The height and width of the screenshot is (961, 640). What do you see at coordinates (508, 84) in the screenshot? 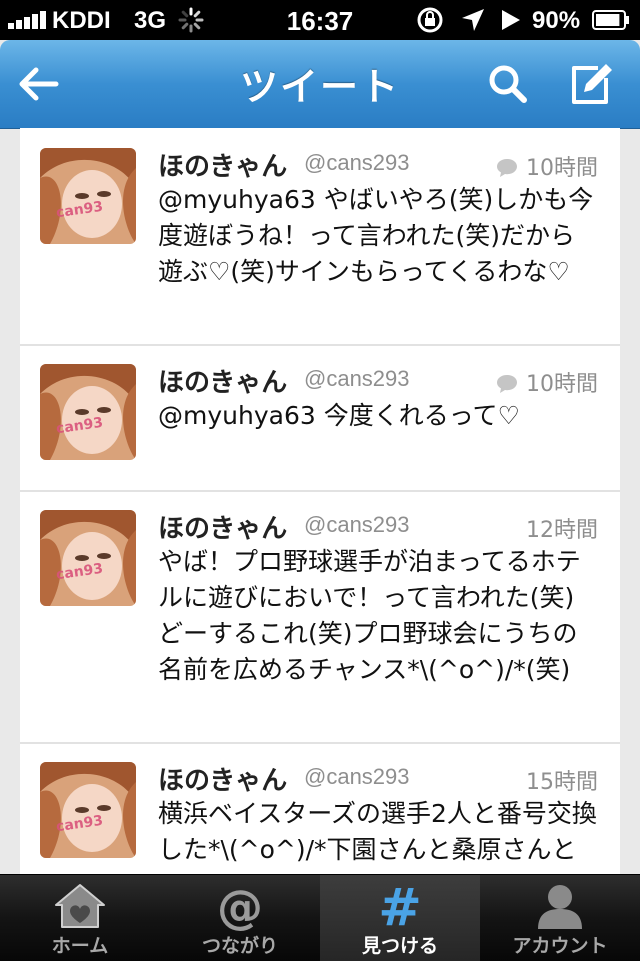
I see `search-icon` at bounding box center [508, 84].